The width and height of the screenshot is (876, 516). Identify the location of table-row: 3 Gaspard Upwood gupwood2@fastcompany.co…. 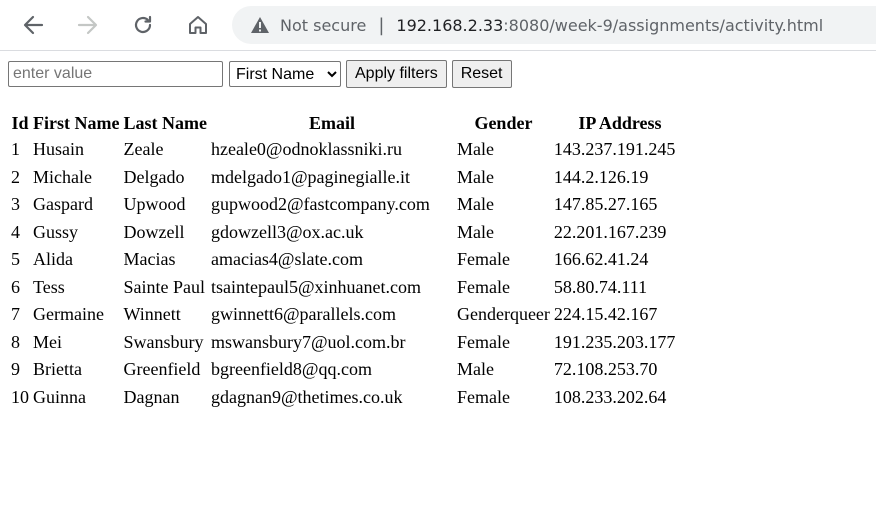
(348, 205).